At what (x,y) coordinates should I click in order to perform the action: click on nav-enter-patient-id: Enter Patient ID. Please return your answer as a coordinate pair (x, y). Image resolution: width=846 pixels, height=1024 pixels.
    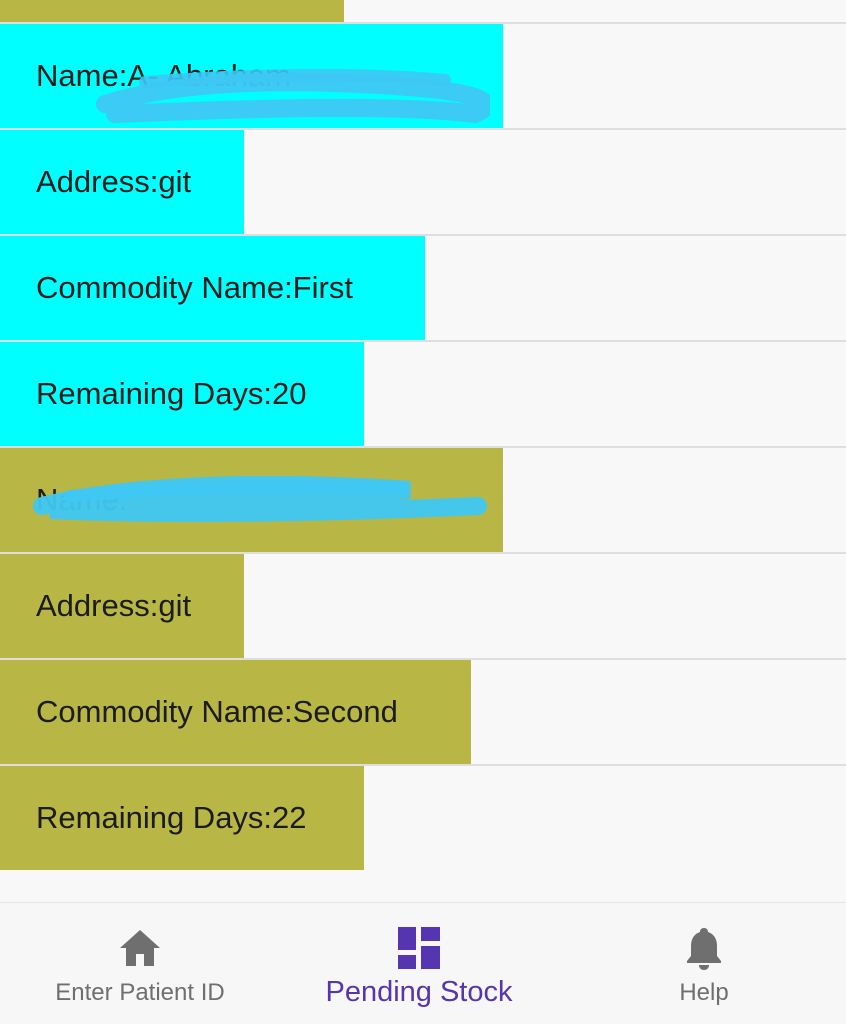
    Looking at the image, I should click on (140, 963).